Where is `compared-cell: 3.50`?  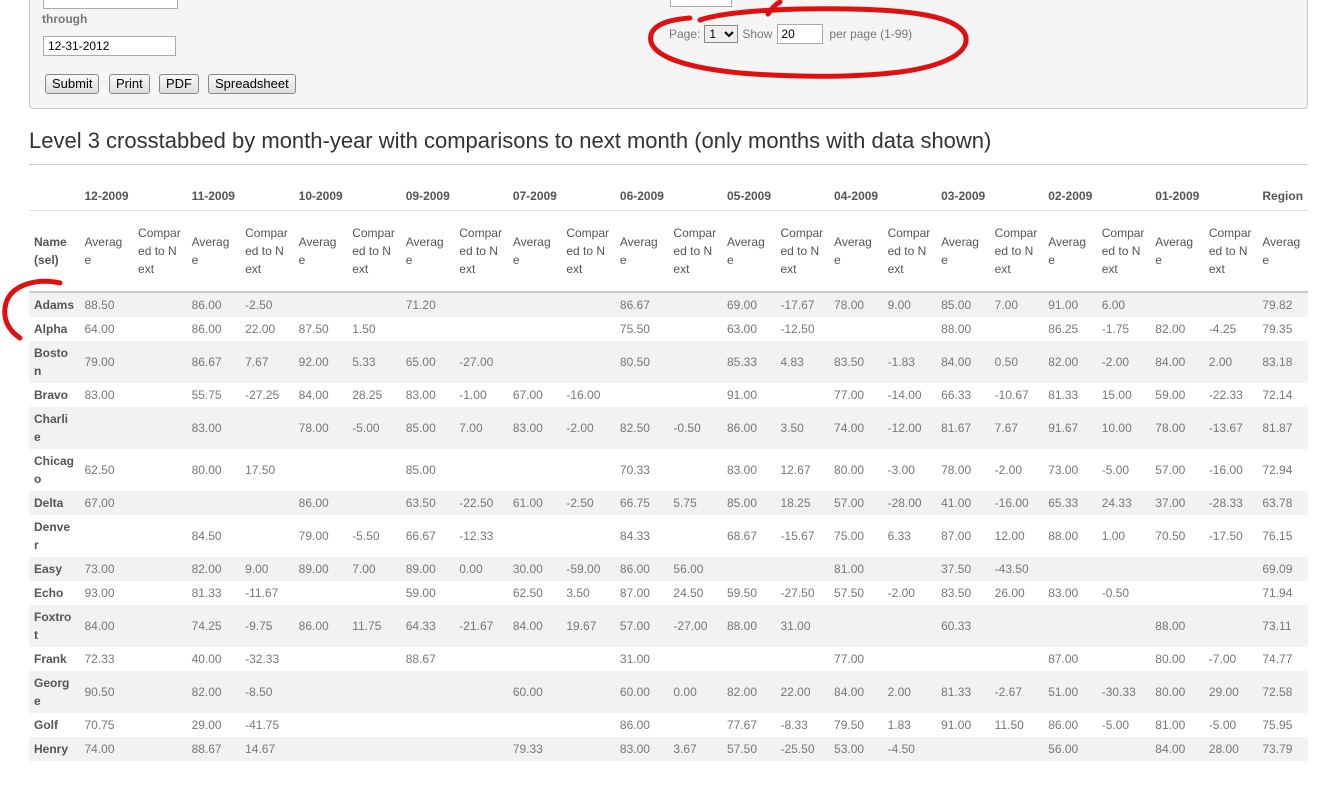 compared-cell: 3.50 is located at coordinates (792, 428).